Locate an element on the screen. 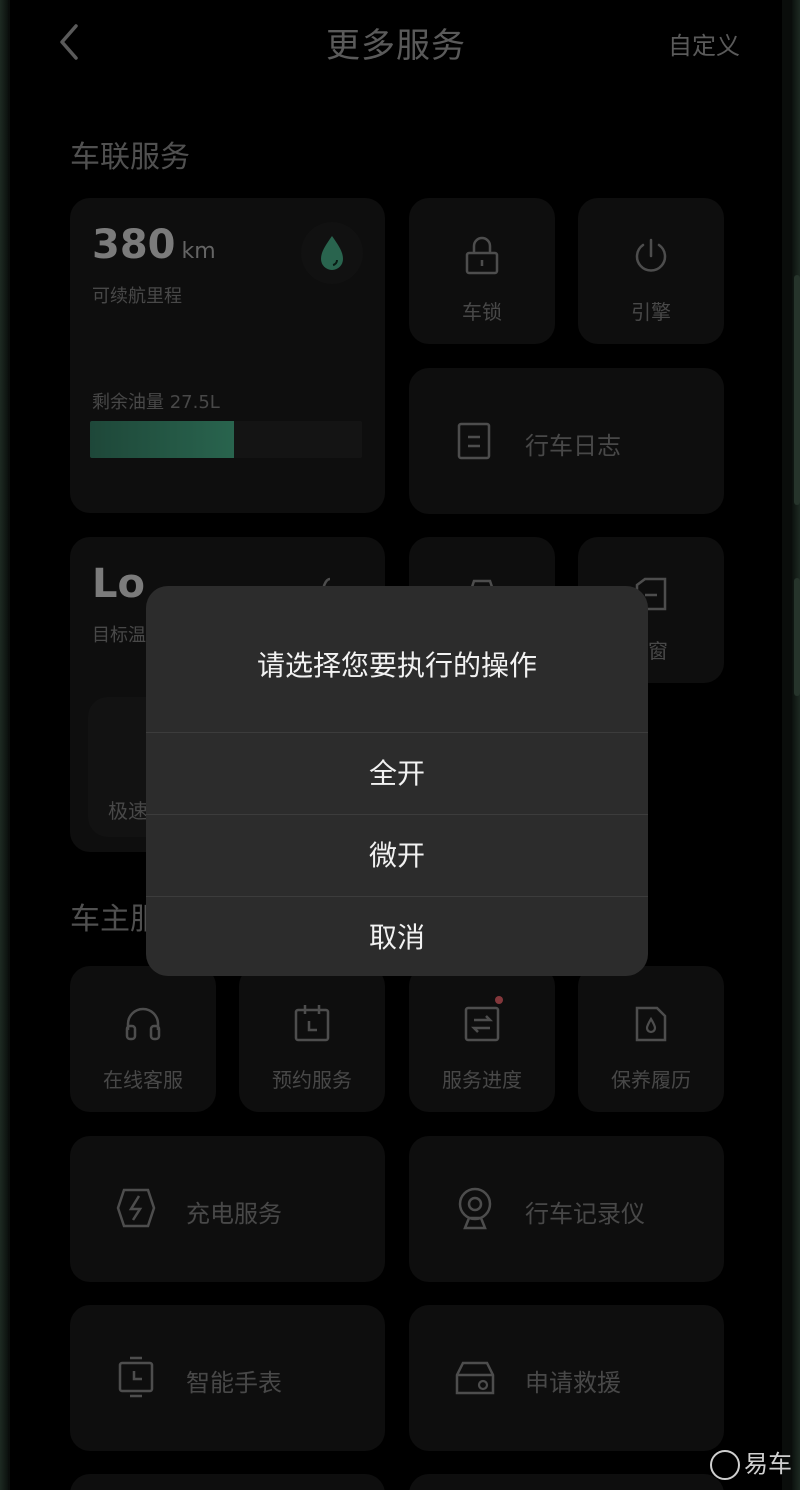  watermark-logo-icon is located at coordinates (725, 1465).